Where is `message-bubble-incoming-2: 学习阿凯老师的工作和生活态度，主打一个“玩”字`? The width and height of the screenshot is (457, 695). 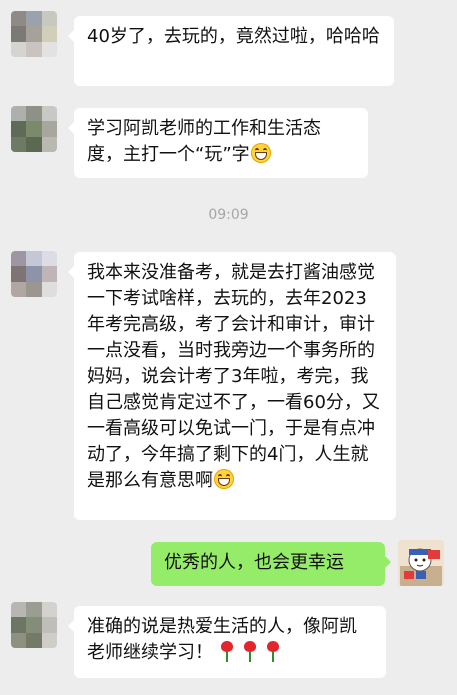 message-bubble-incoming-2: 学习阿凯老师的工作和生活态度，主打一个“玩”字 is located at coordinates (218, 143).